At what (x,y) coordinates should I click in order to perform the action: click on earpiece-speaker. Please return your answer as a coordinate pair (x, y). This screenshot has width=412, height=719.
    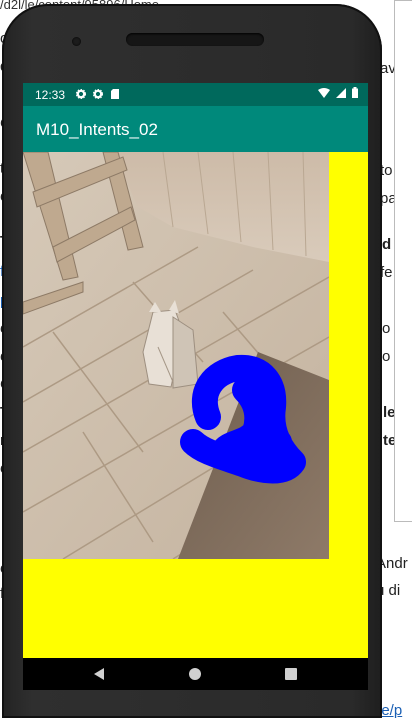
    Looking at the image, I should click on (195, 39).